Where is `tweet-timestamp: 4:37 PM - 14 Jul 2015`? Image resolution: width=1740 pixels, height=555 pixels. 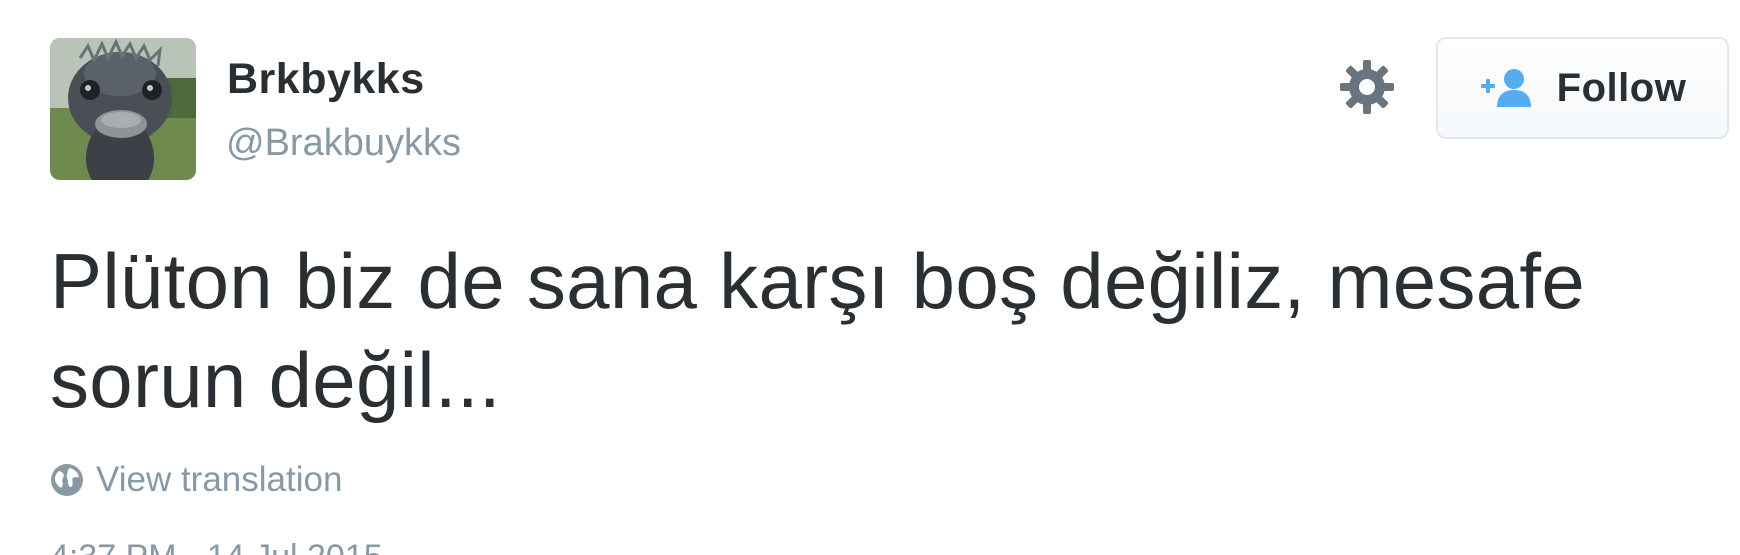 tweet-timestamp: 4:37 PM - 14 Jul 2015 is located at coordinates (216, 547).